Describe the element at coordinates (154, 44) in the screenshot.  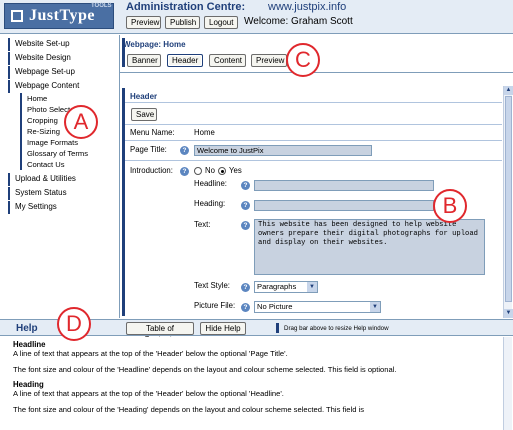
I see `breadcrumb: Webpage: Home` at that location.